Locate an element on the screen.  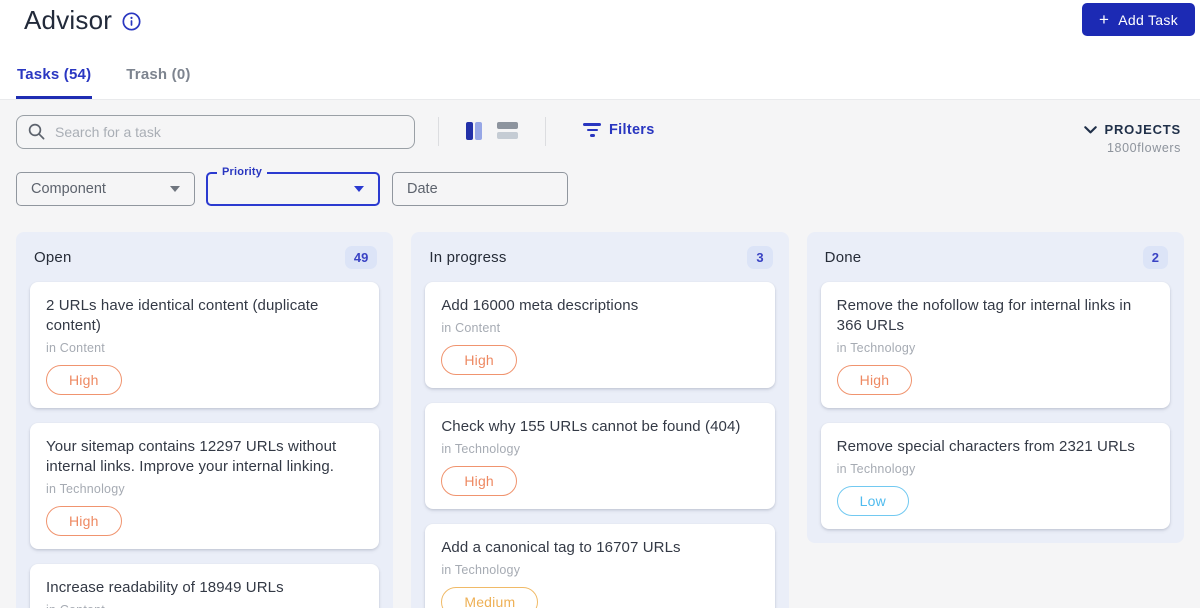
column-title: Done is located at coordinates (843, 257).